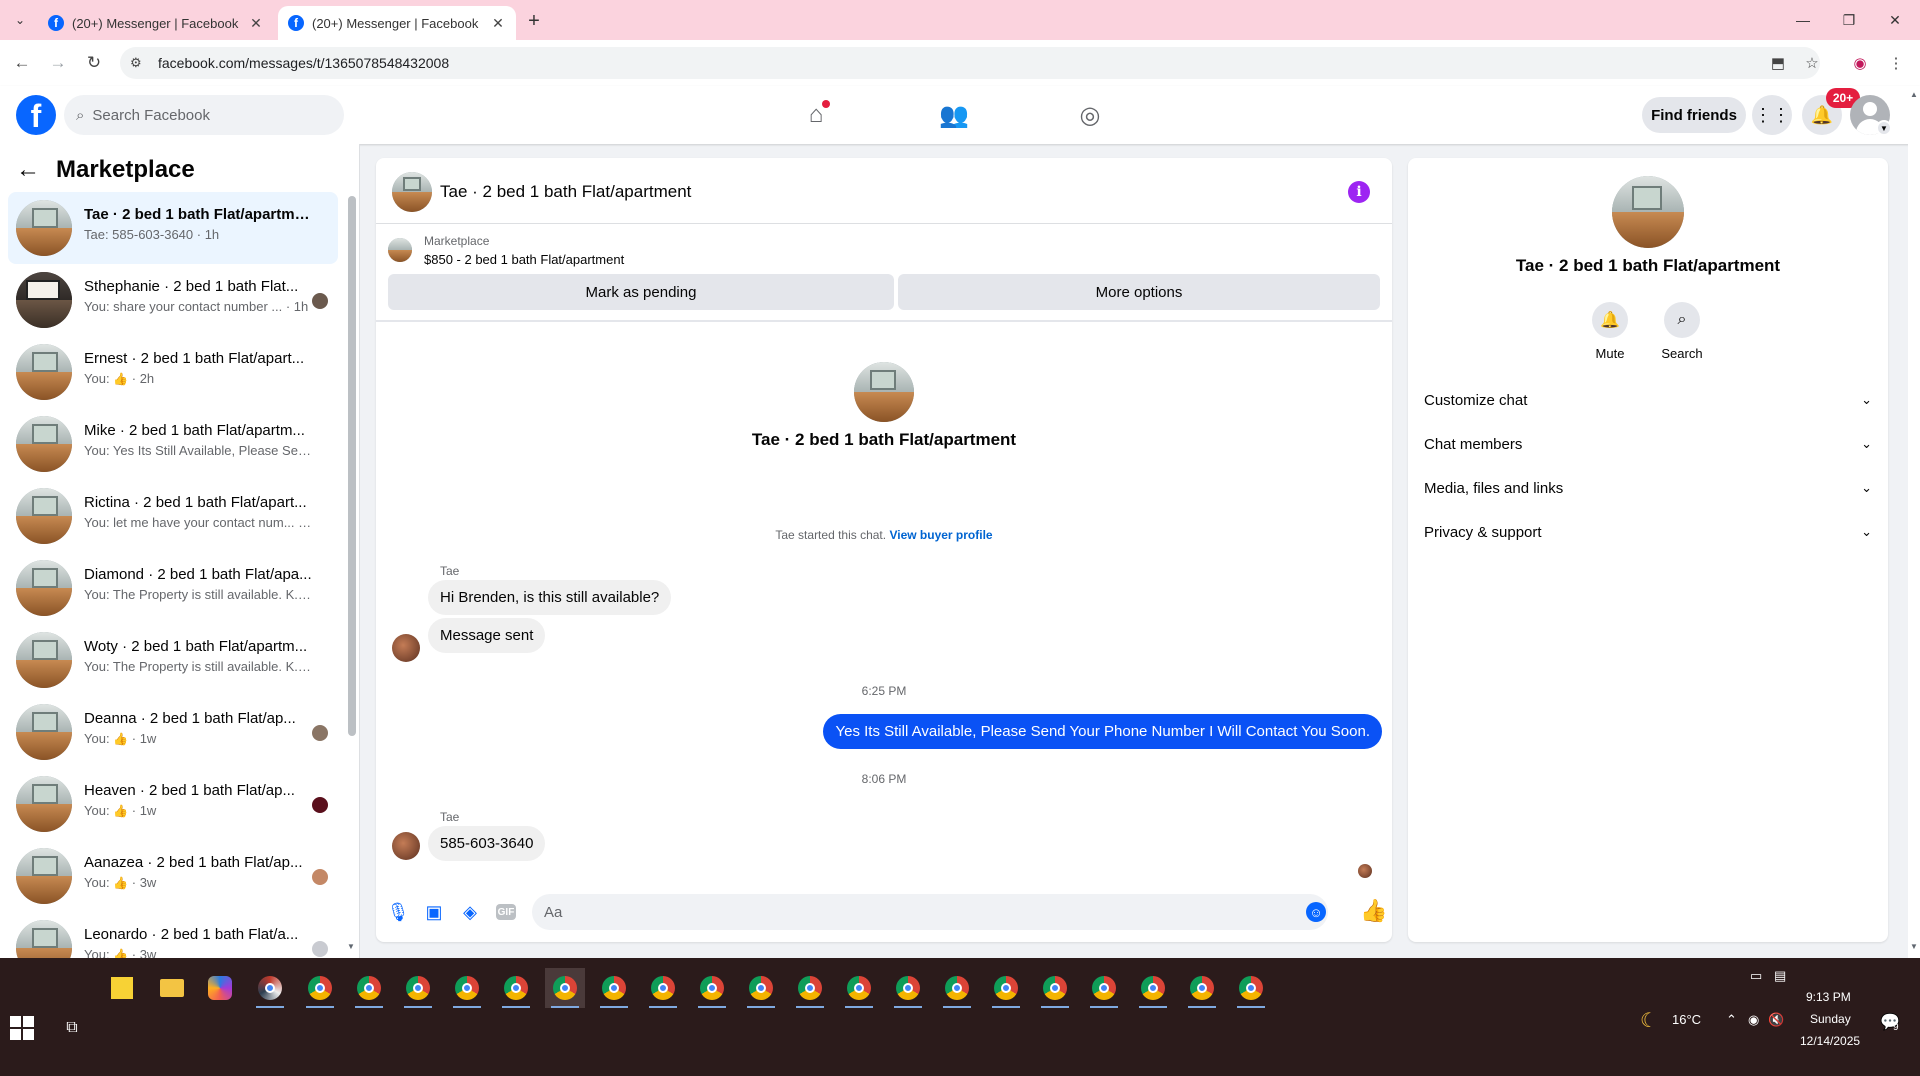 Image resolution: width=1920 pixels, height=1076 pixels. I want to click on more-options-button: More options, so click(1139, 292).